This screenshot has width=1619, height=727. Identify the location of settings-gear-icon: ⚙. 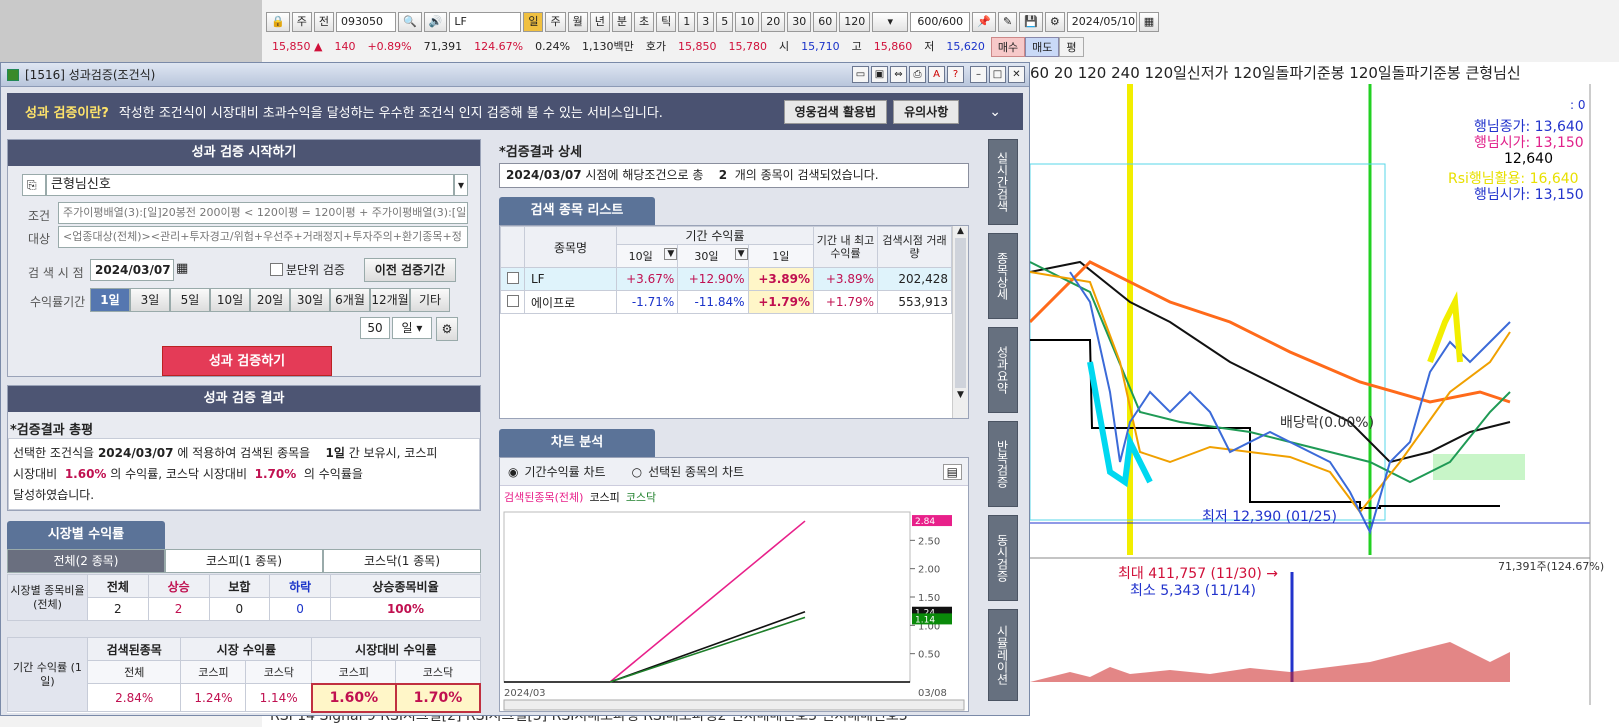
(447, 329).